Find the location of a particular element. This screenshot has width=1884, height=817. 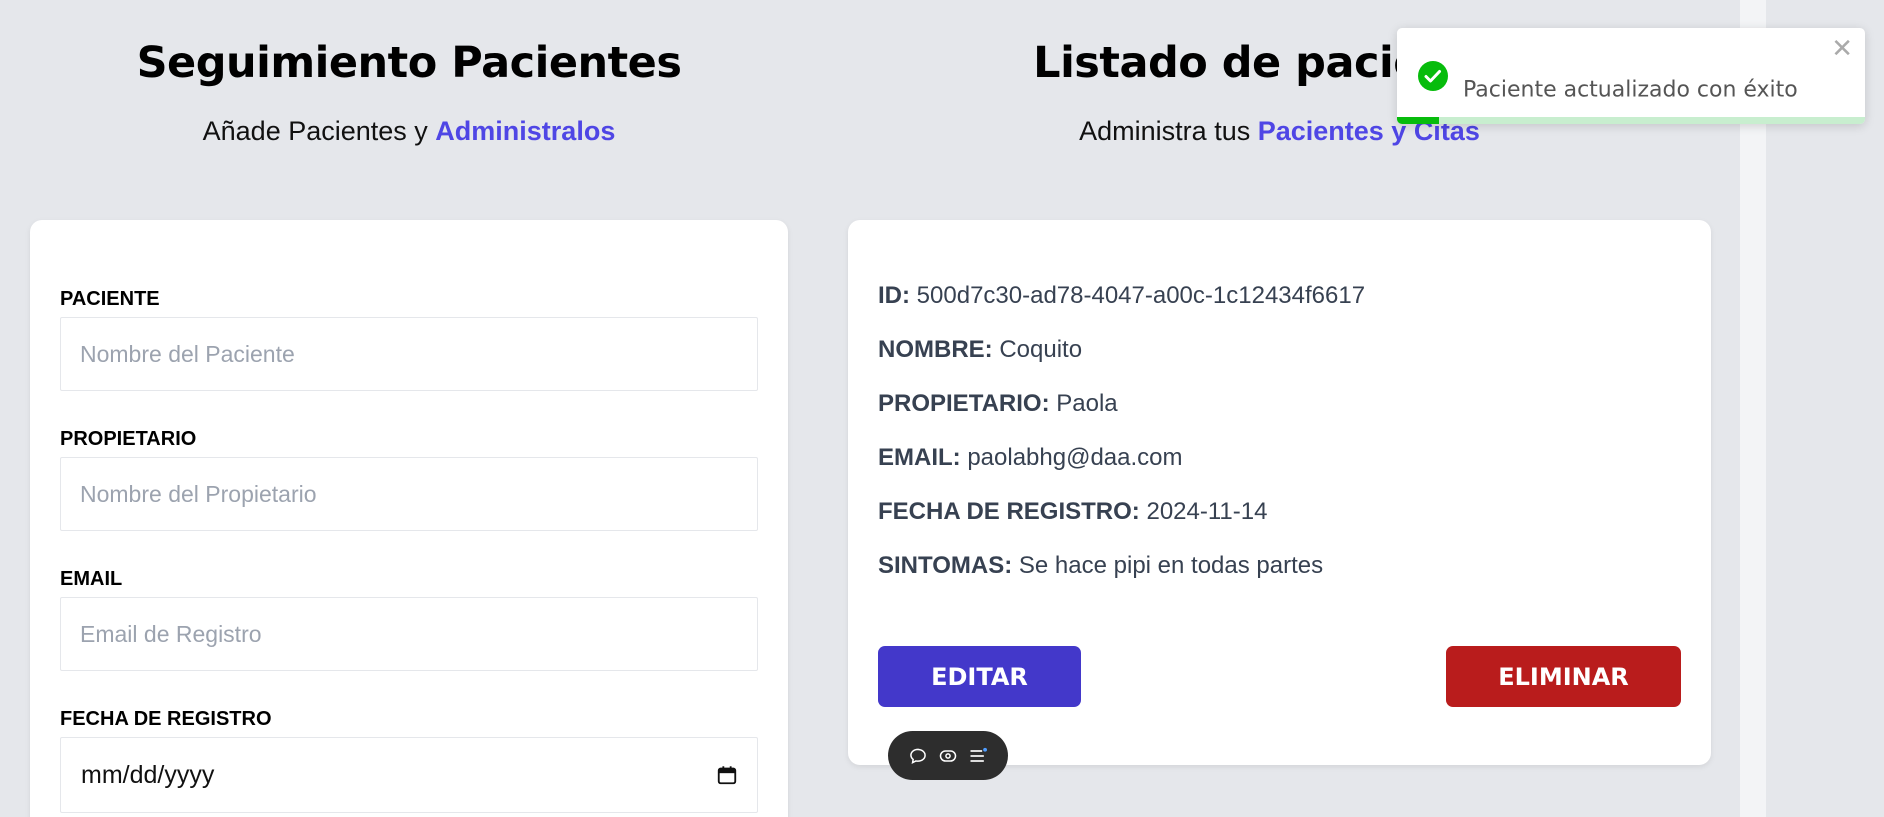

owner-input is located at coordinates (409, 494).